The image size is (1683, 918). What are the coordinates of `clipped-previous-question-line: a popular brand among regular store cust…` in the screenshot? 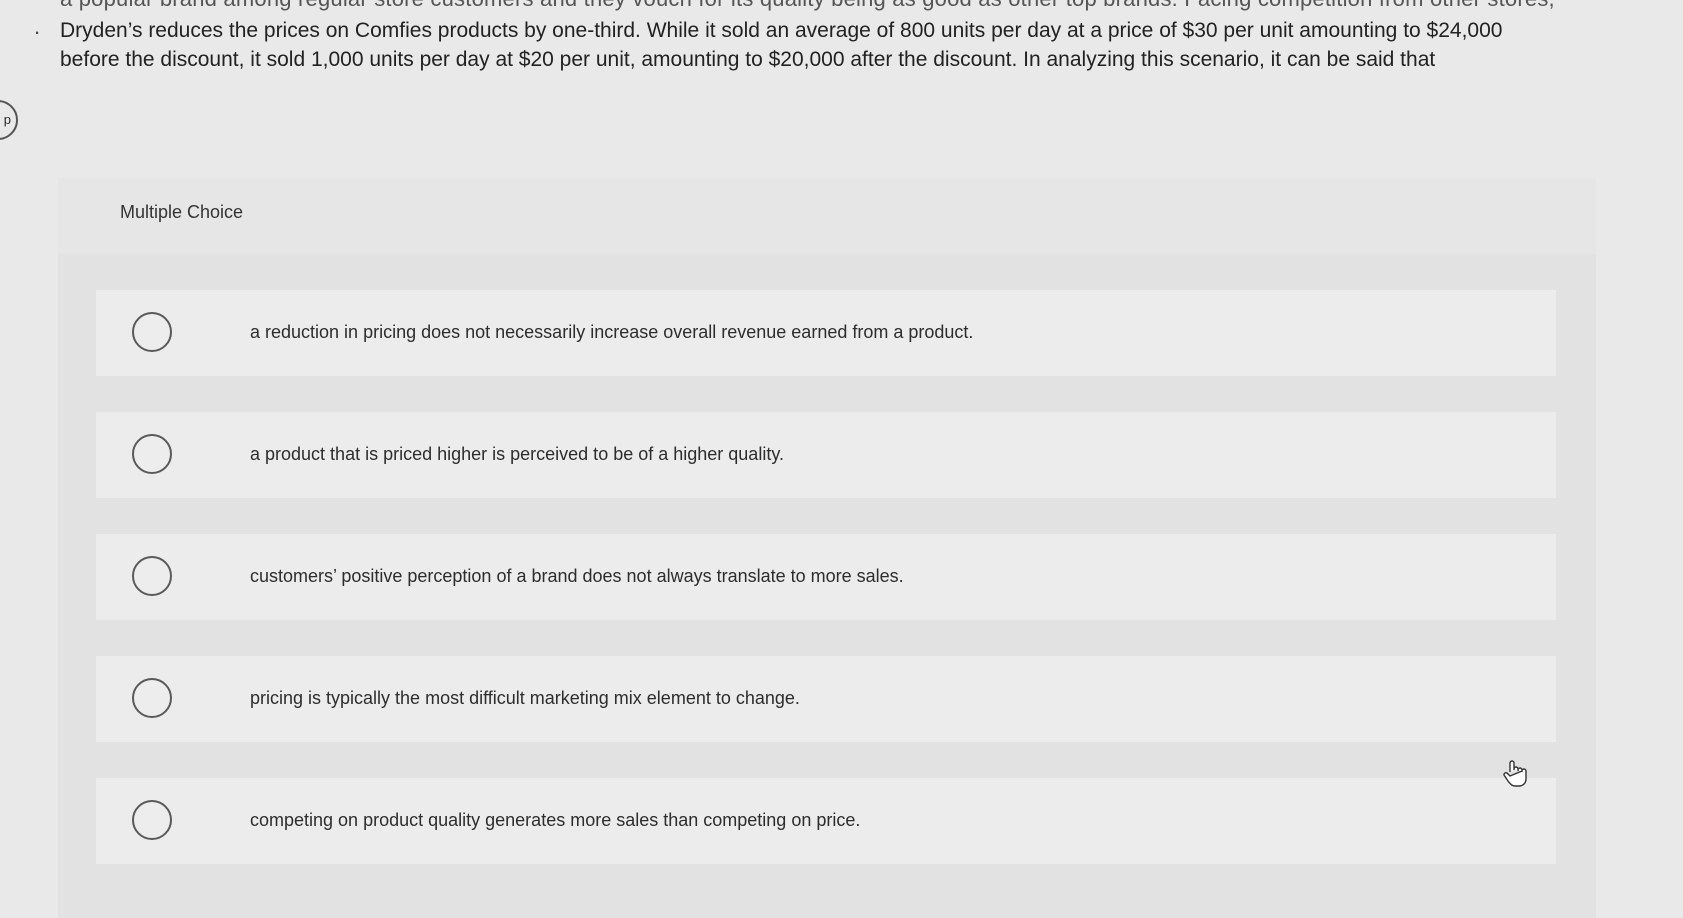 It's located at (820, 6).